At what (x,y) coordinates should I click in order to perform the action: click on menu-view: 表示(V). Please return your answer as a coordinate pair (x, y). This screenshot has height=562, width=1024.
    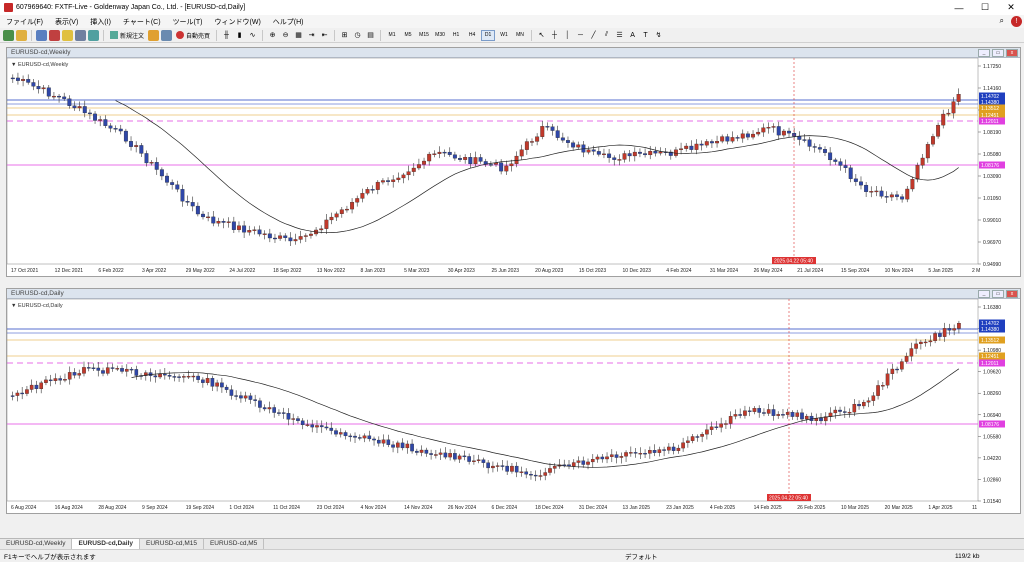
    Looking at the image, I should click on (66, 22).